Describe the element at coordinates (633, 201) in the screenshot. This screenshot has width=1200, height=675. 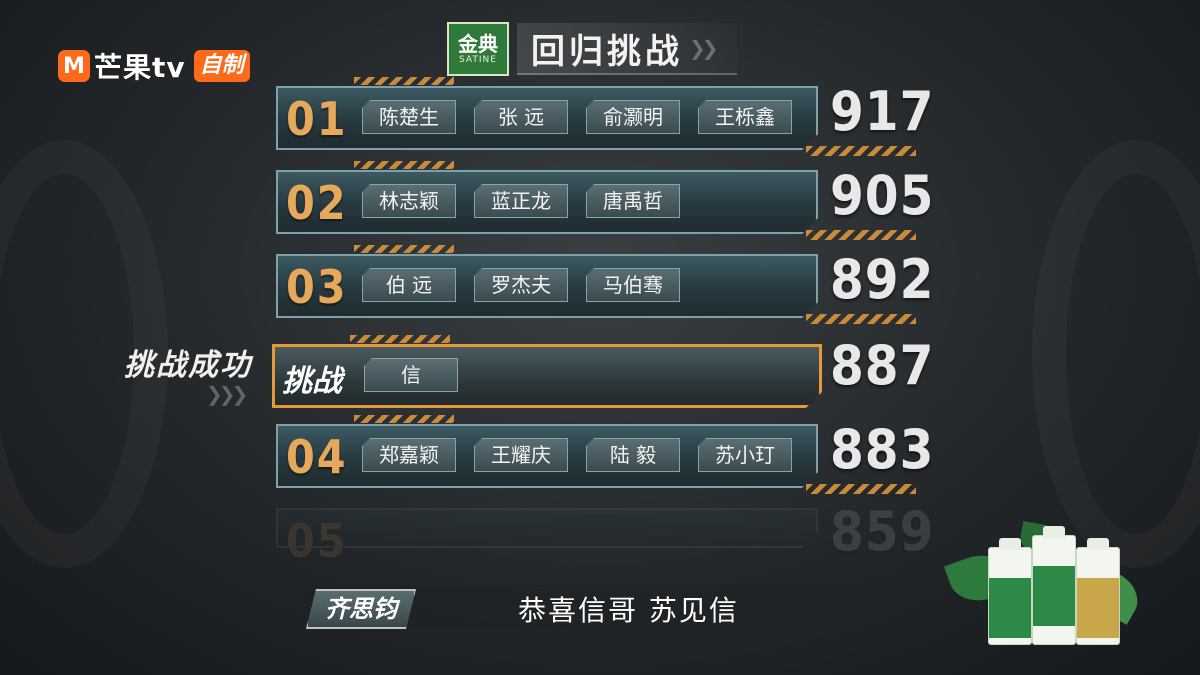
I see `member-name: 唐禹哲` at that location.